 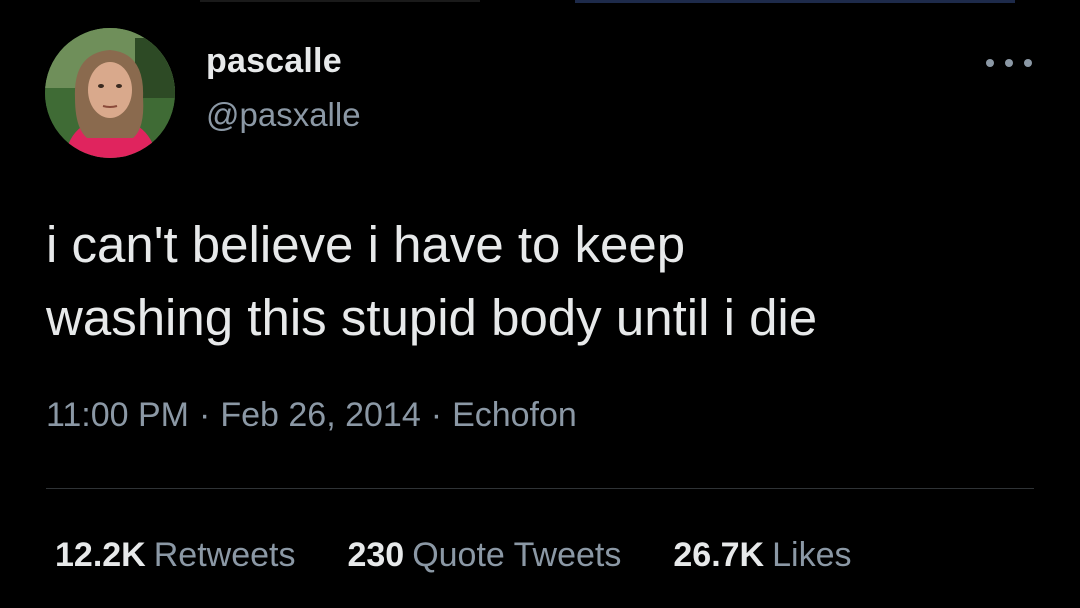 What do you see at coordinates (224, 555) in the screenshot?
I see `retweets-label: Retweets` at bounding box center [224, 555].